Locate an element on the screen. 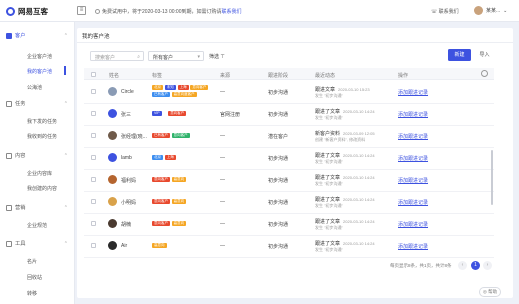  customer-range-value: 所有客户 is located at coordinates (163, 58).